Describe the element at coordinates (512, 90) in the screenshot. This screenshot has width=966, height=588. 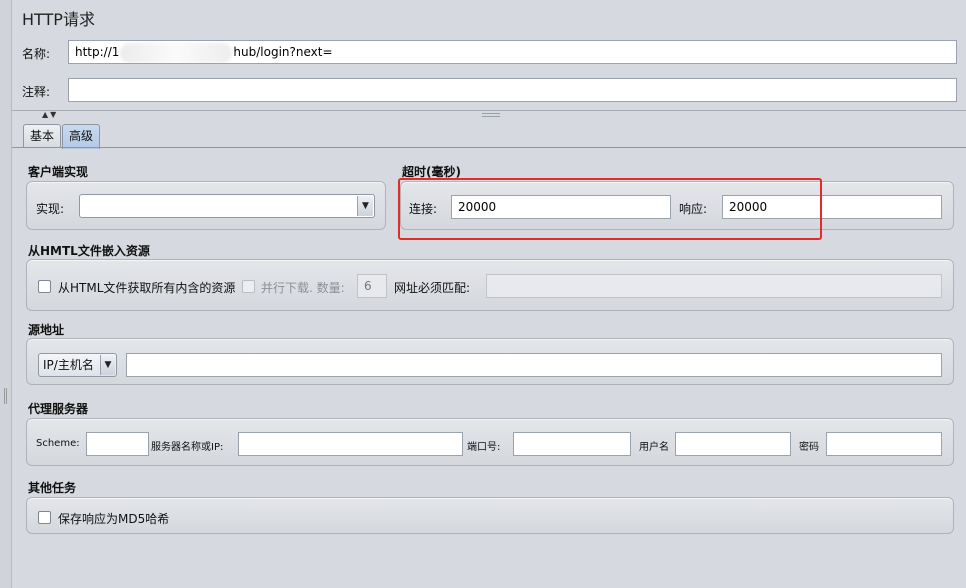
I see `comment-input` at that location.